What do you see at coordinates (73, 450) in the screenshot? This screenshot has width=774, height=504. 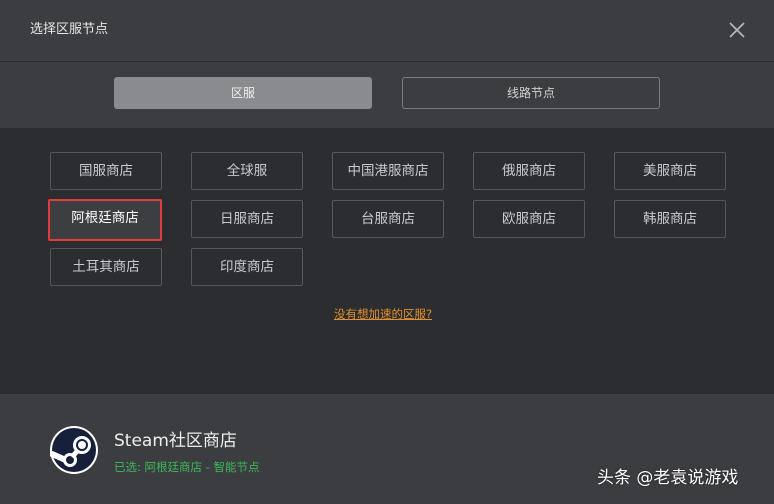 I see `steam-logo-icon` at bounding box center [73, 450].